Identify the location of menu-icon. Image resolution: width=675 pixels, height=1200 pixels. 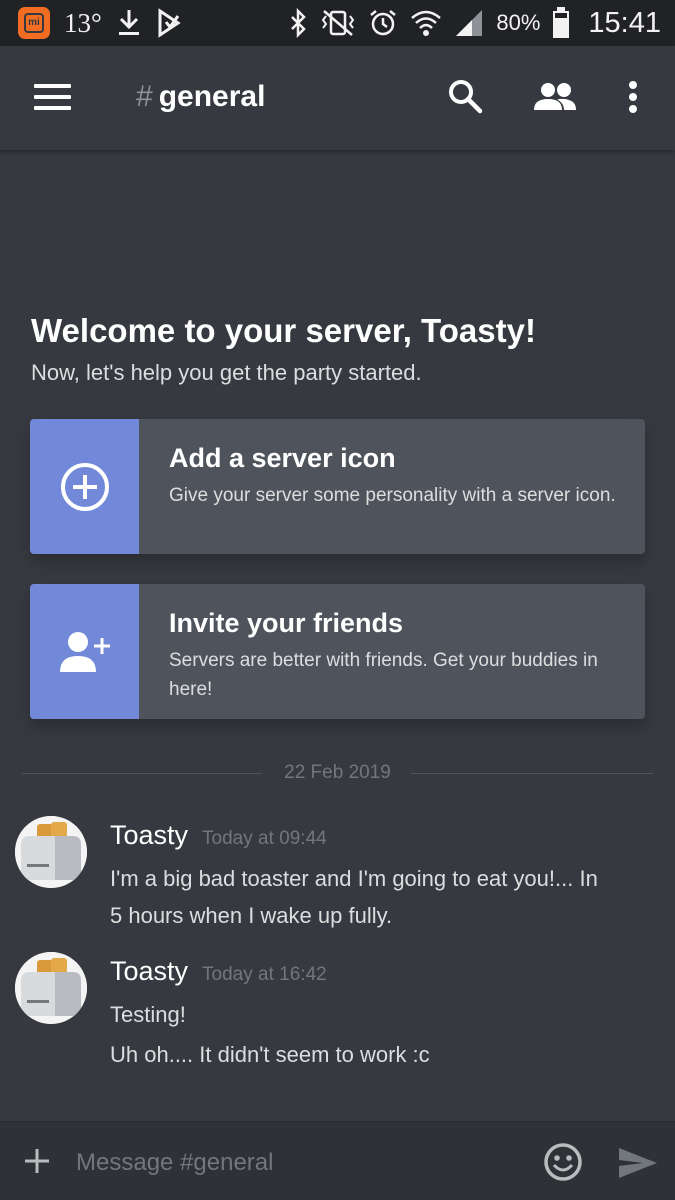
(52, 97).